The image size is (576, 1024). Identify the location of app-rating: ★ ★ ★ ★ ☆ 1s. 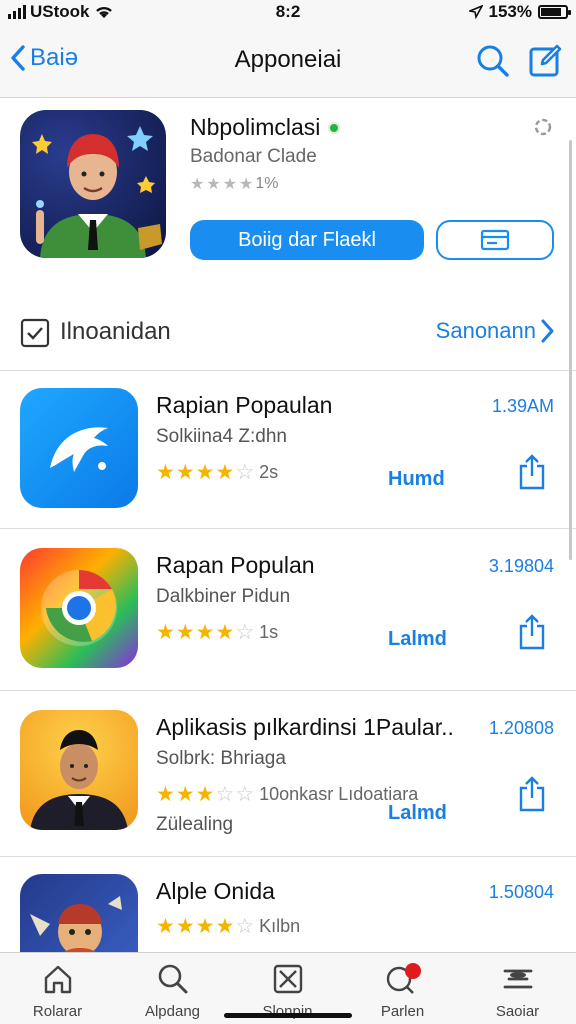
(217, 632).